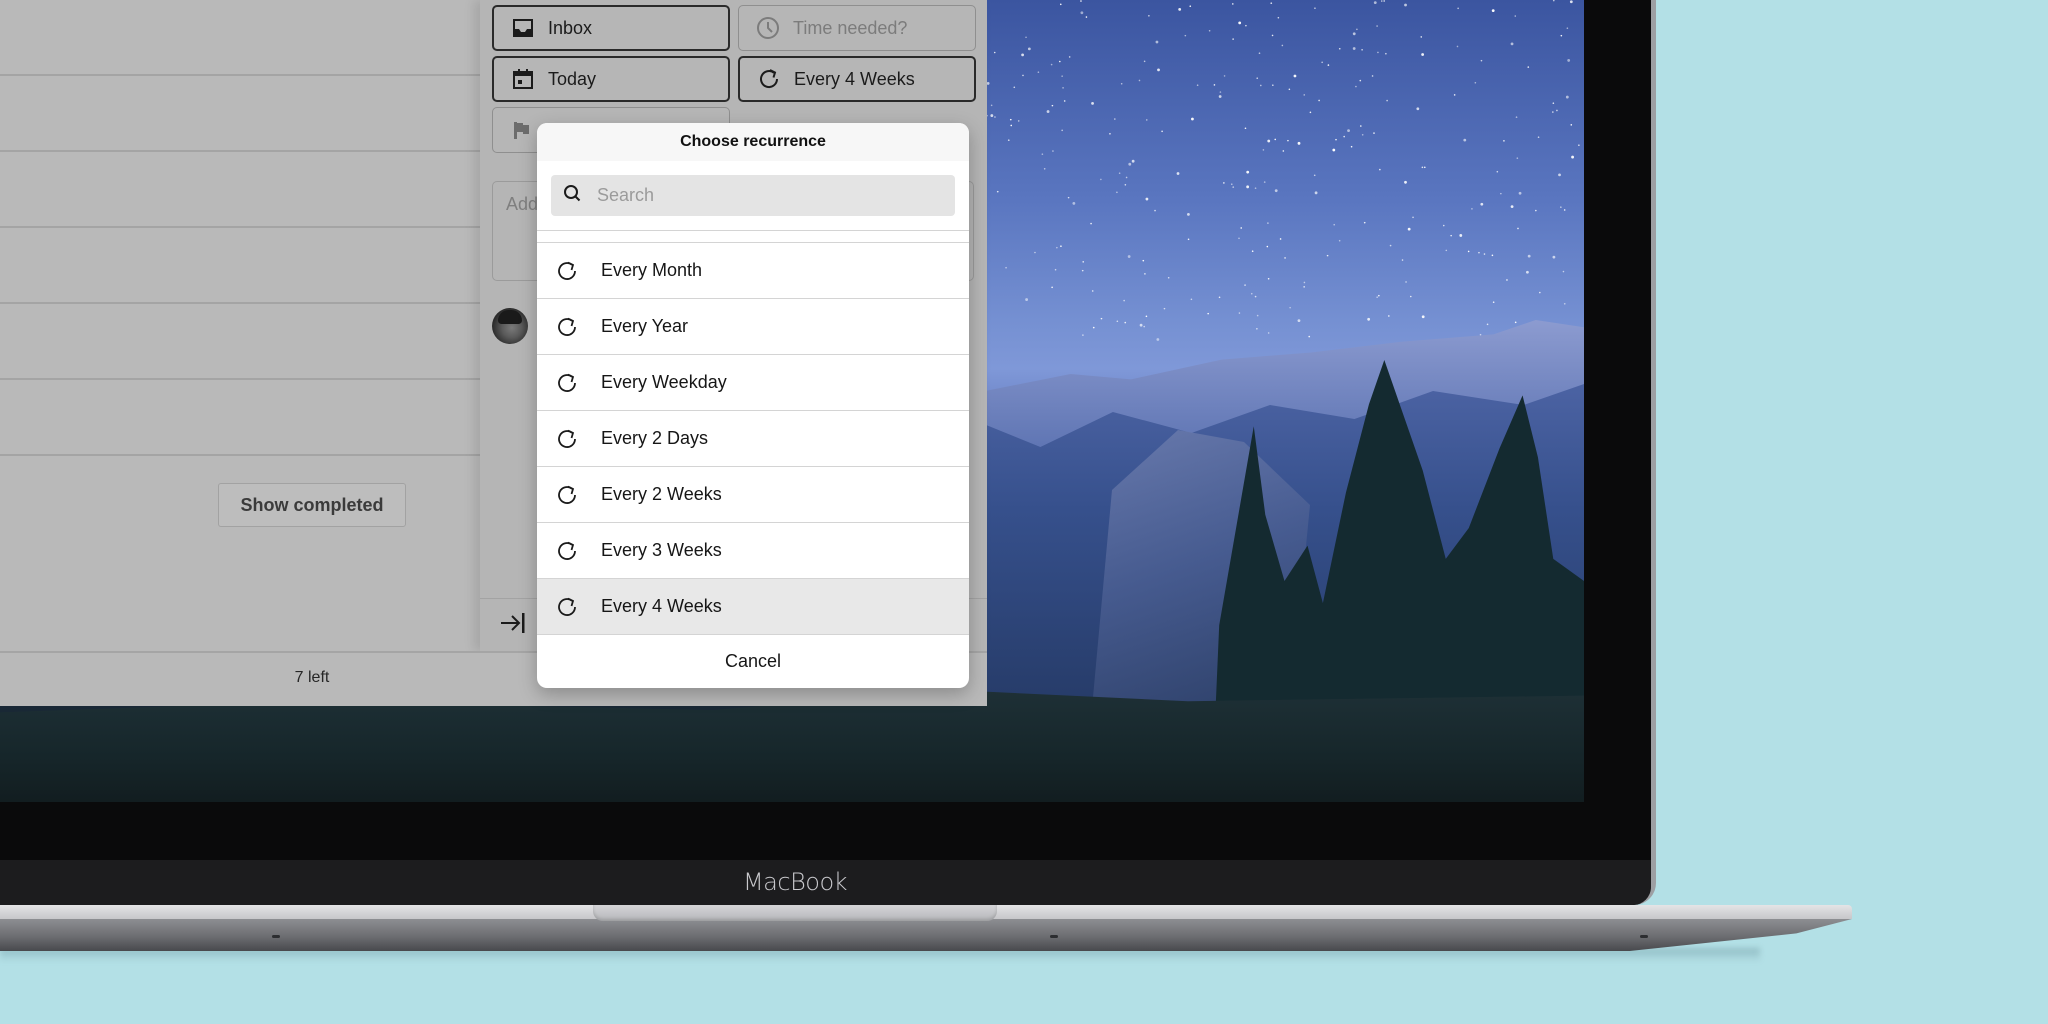  I want to click on recurrence-option: Every Year, so click(753, 327).